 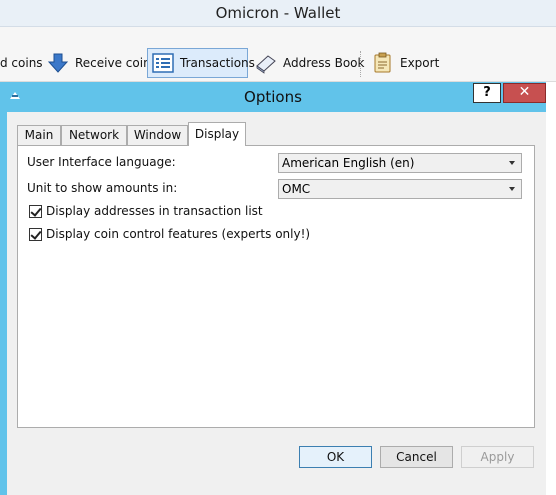 What do you see at coordinates (296, 189) in the screenshot?
I see `unit-select-value: OMC` at bounding box center [296, 189].